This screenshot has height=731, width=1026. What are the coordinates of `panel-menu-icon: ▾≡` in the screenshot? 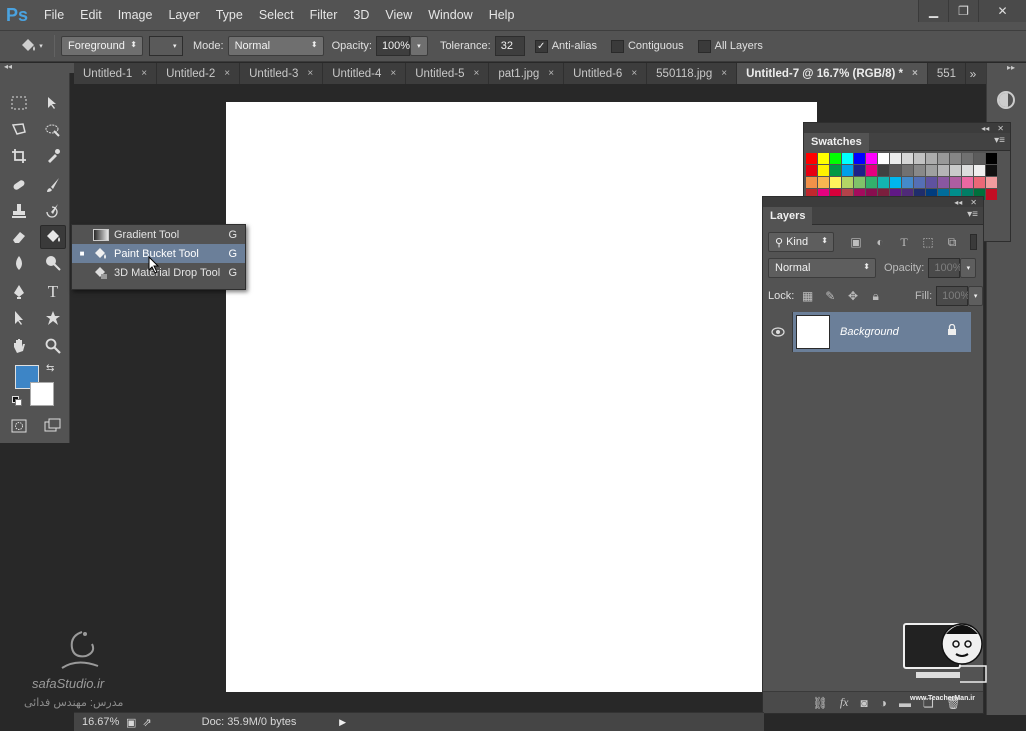 It's located at (972, 214).